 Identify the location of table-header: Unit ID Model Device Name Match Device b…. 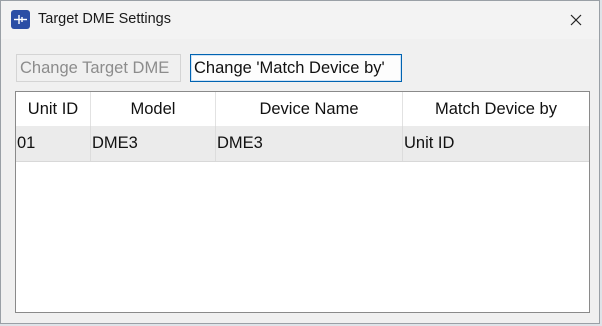
(302, 109).